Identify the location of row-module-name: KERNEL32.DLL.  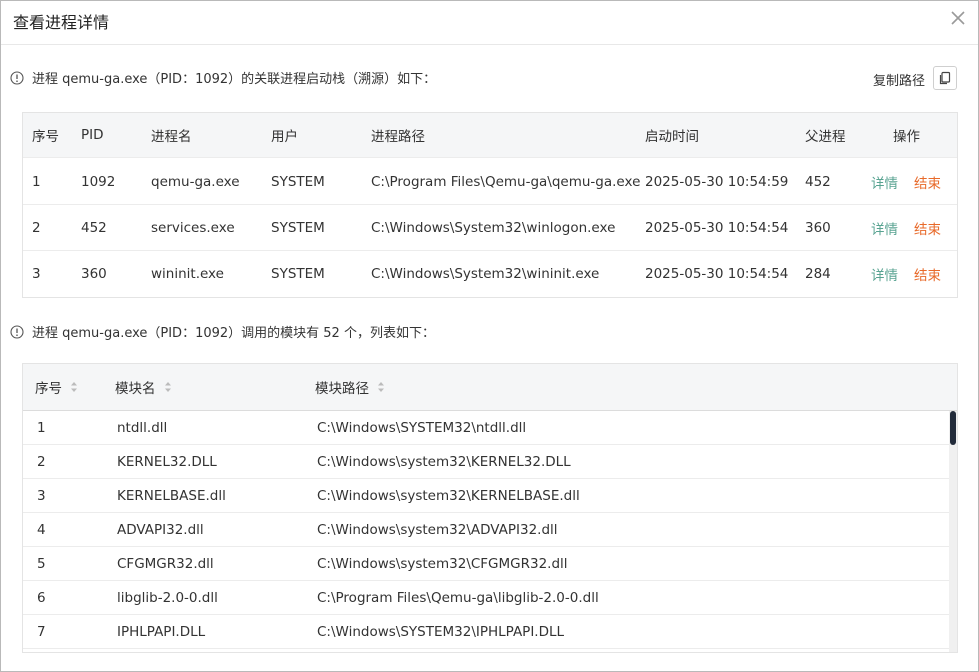
(167, 461).